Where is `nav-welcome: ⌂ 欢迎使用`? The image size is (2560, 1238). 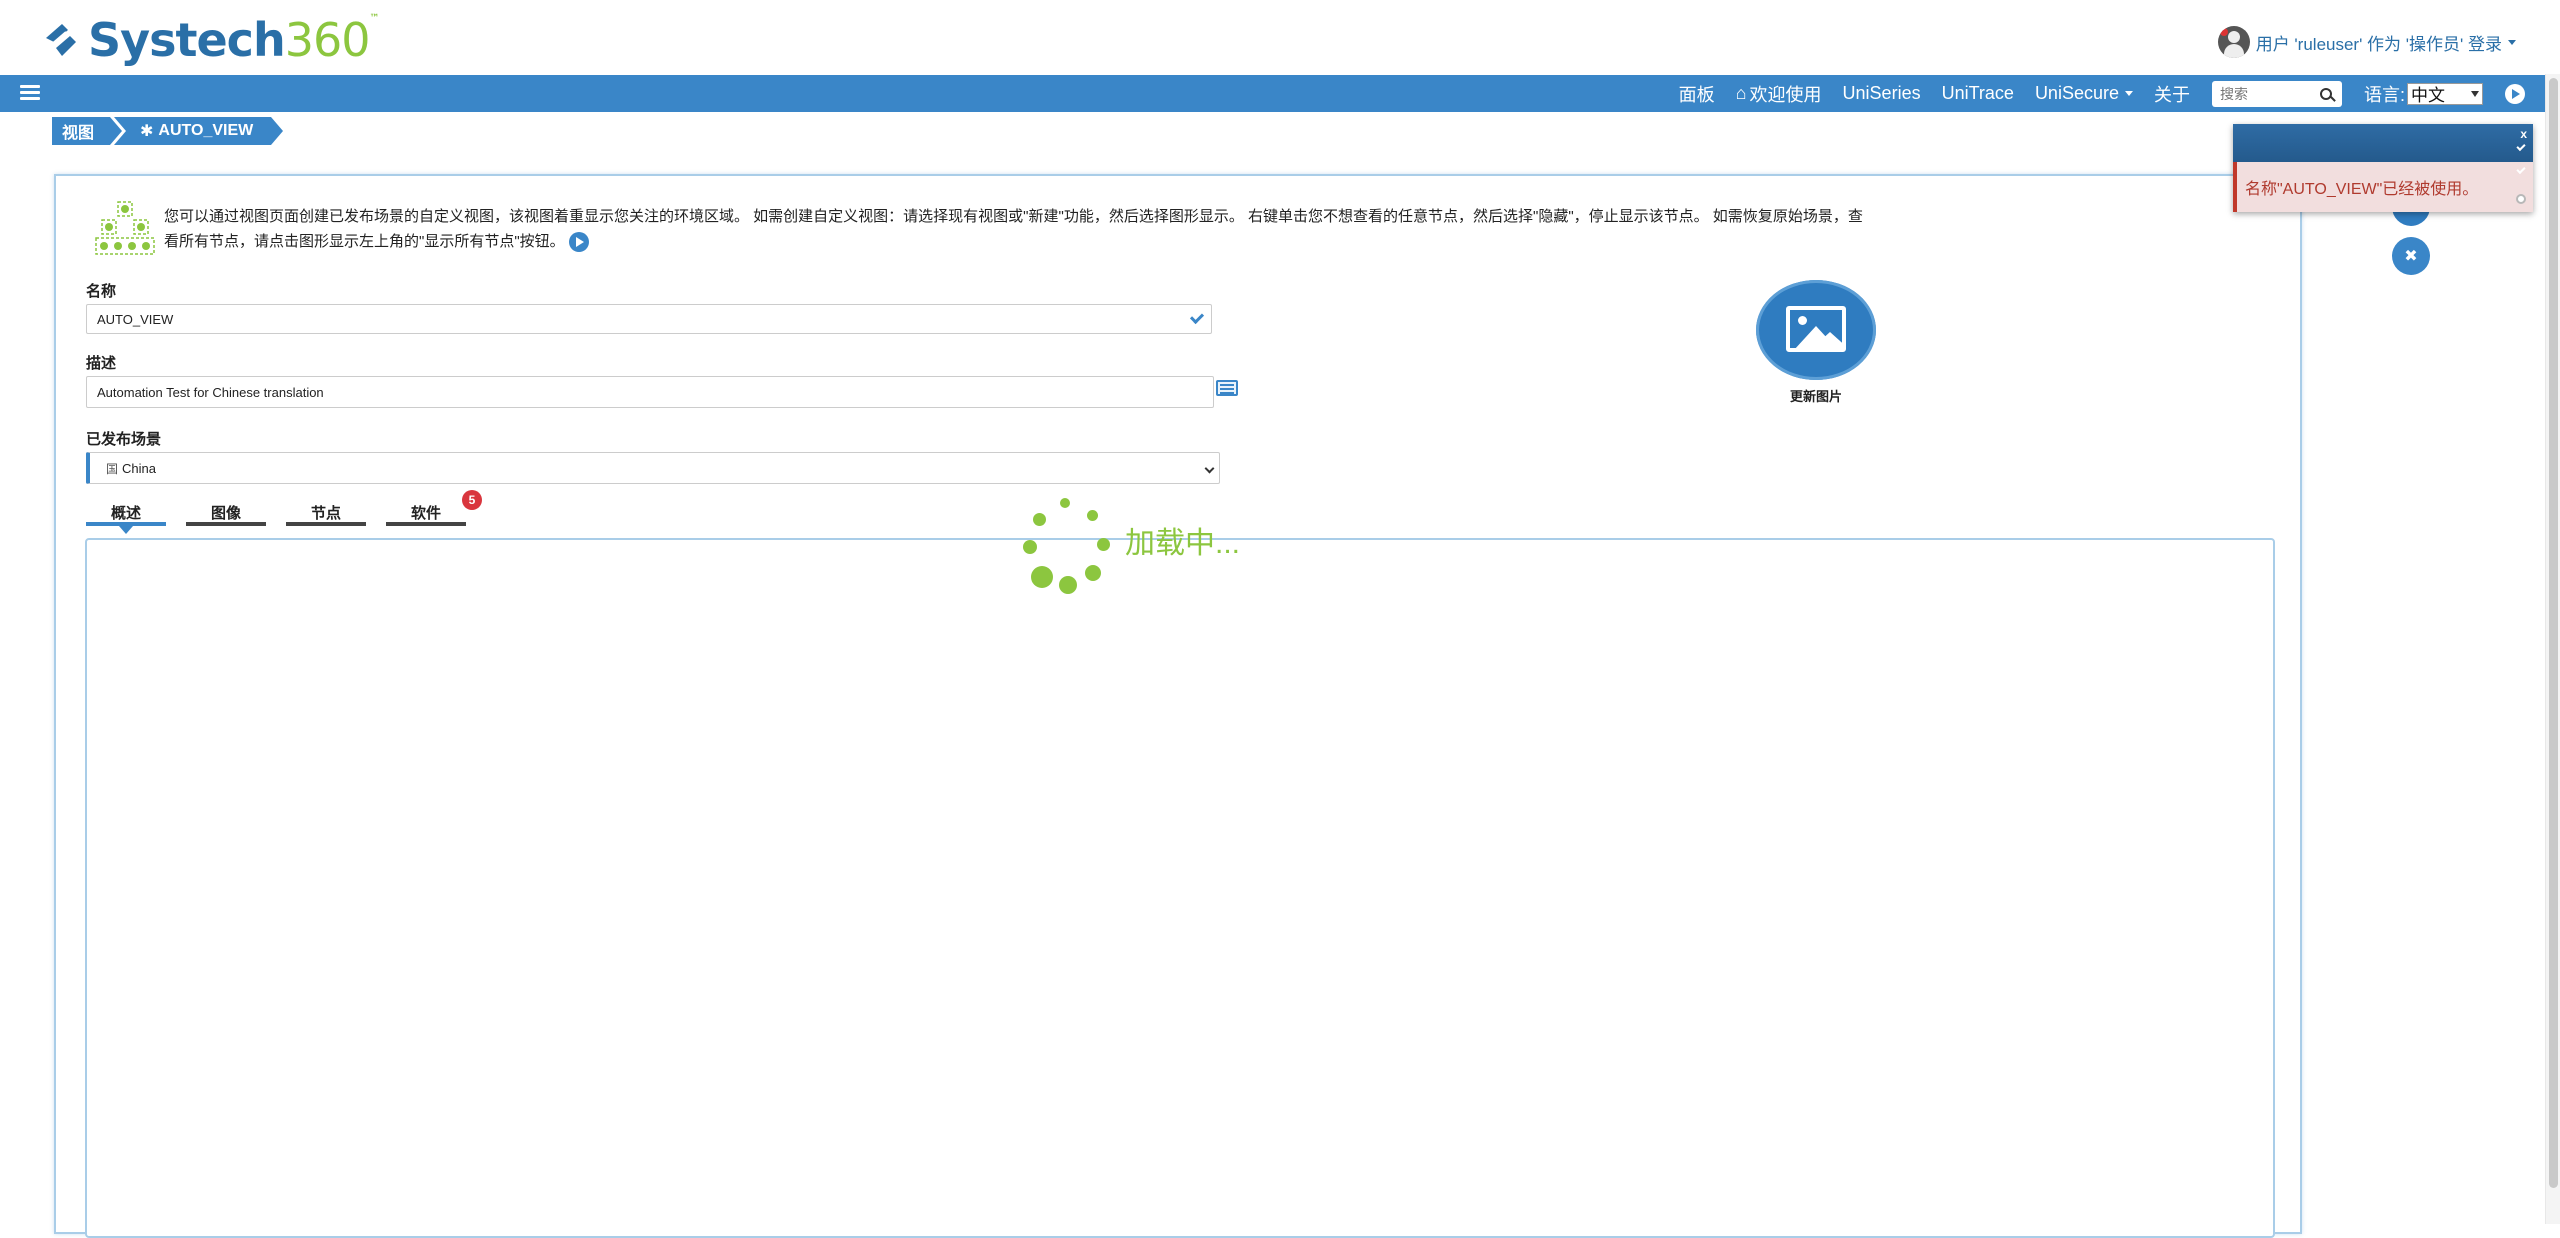
nav-welcome: ⌂ 欢迎使用 is located at coordinates (1779, 94).